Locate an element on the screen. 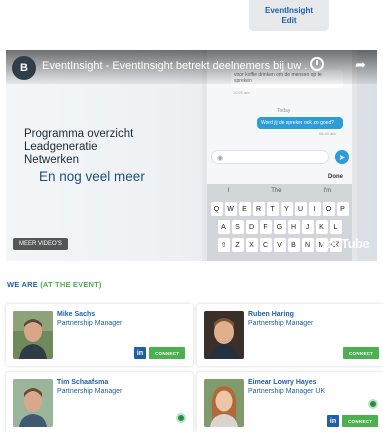  share-icon: ➦ is located at coordinates (360, 65).